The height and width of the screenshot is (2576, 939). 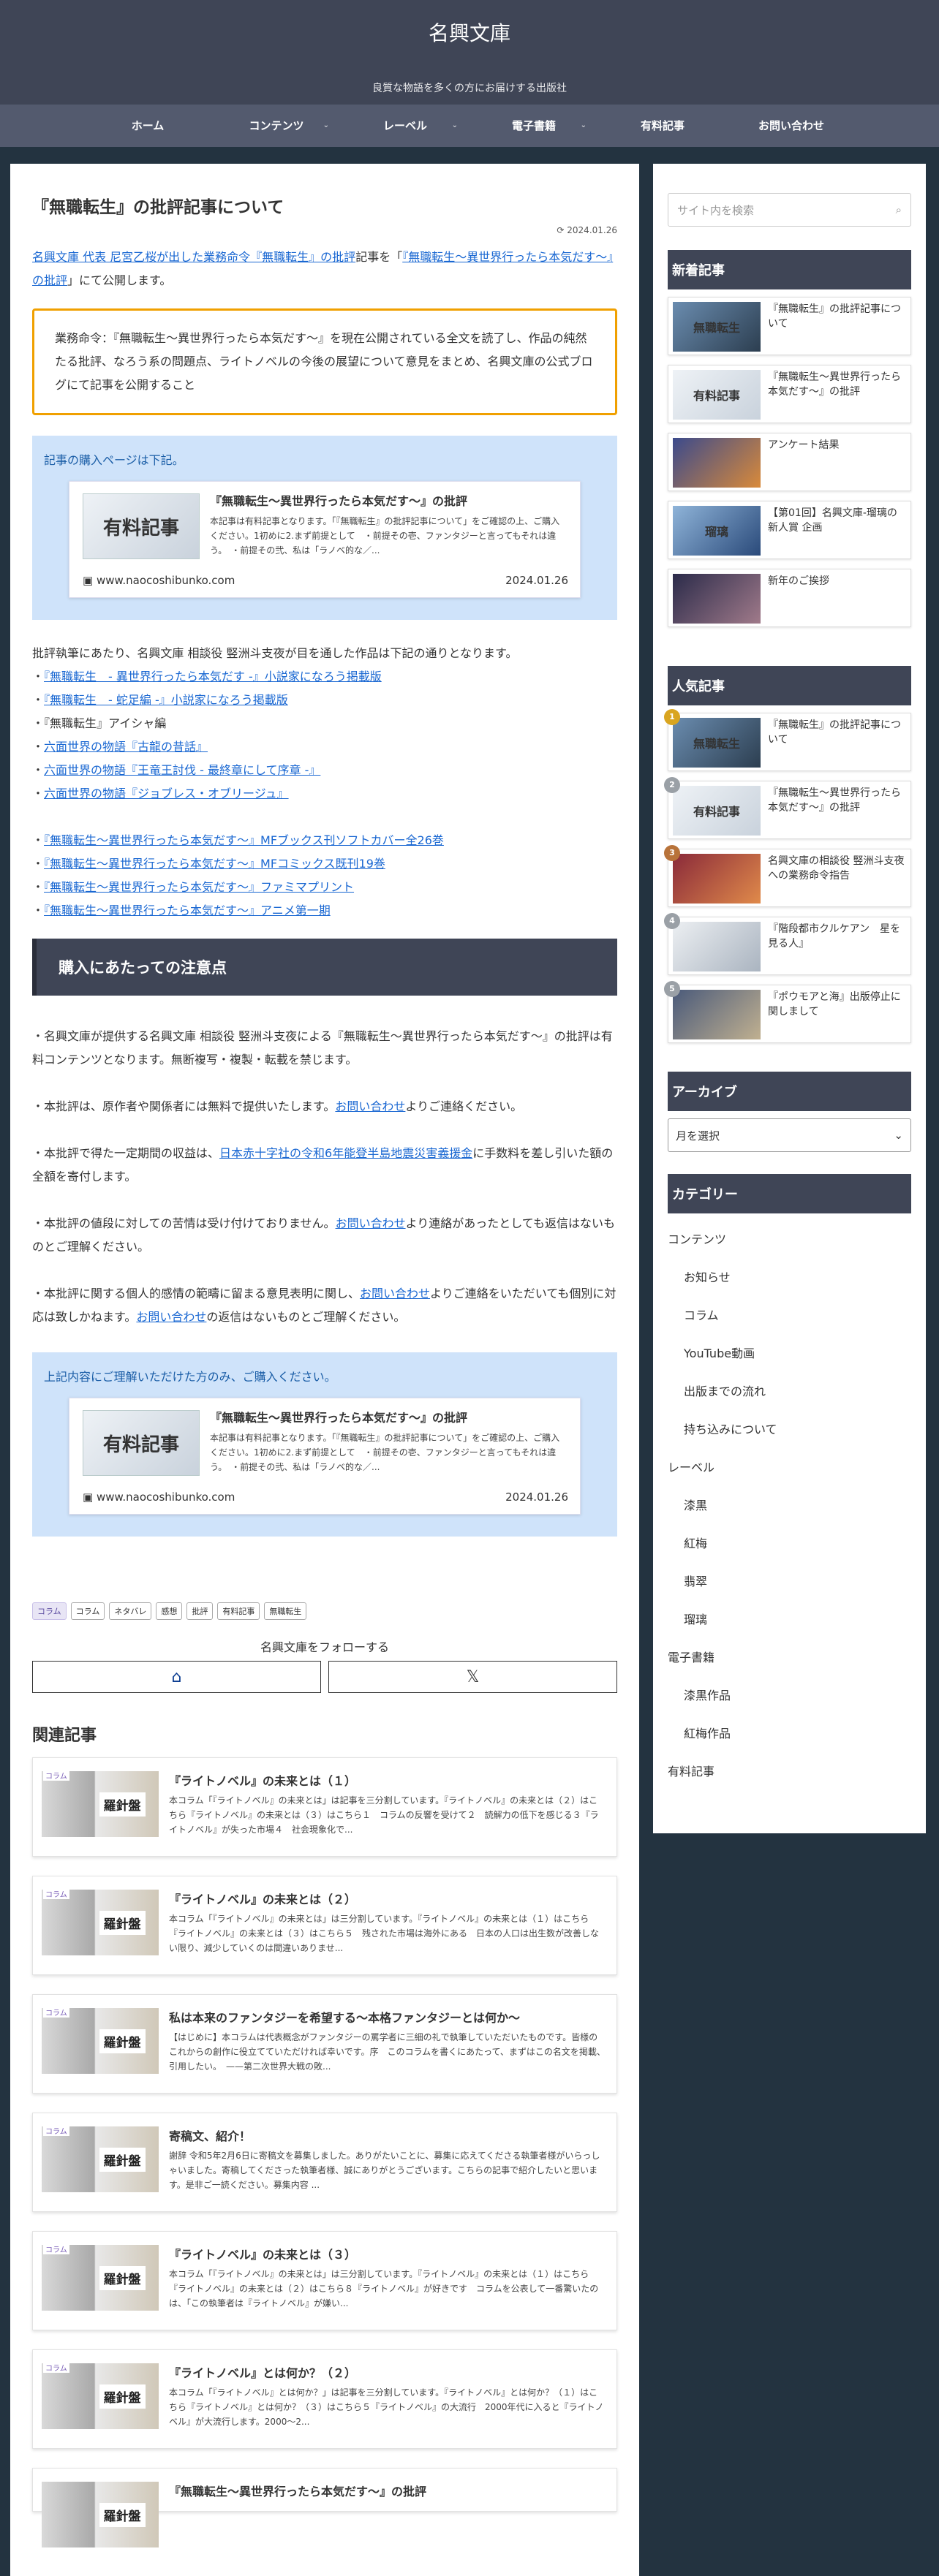 What do you see at coordinates (789, 1506) in the screenshot?
I see `category-link: 漆黒` at bounding box center [789, 1506].